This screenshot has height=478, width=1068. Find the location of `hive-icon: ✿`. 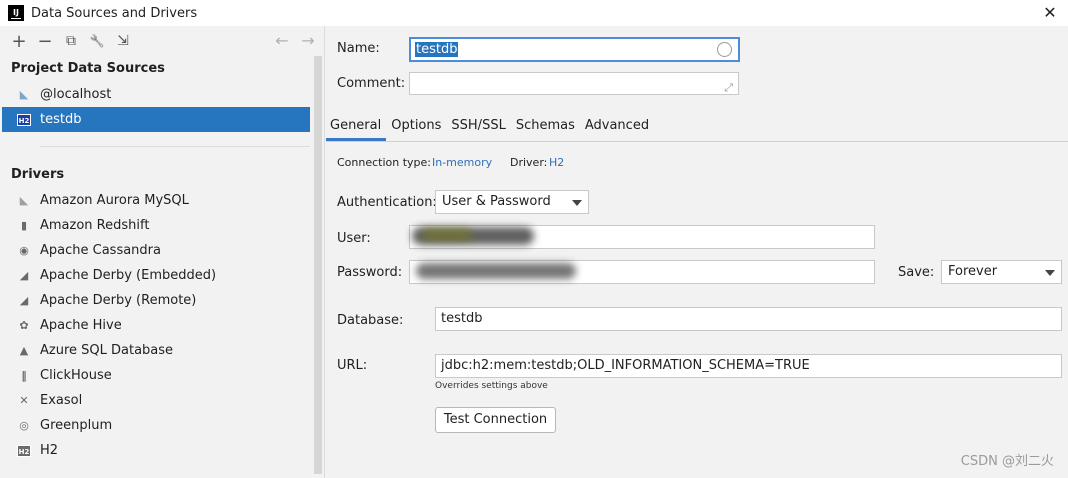

hive-icon: ✿ is located at coordinates (24, 325).